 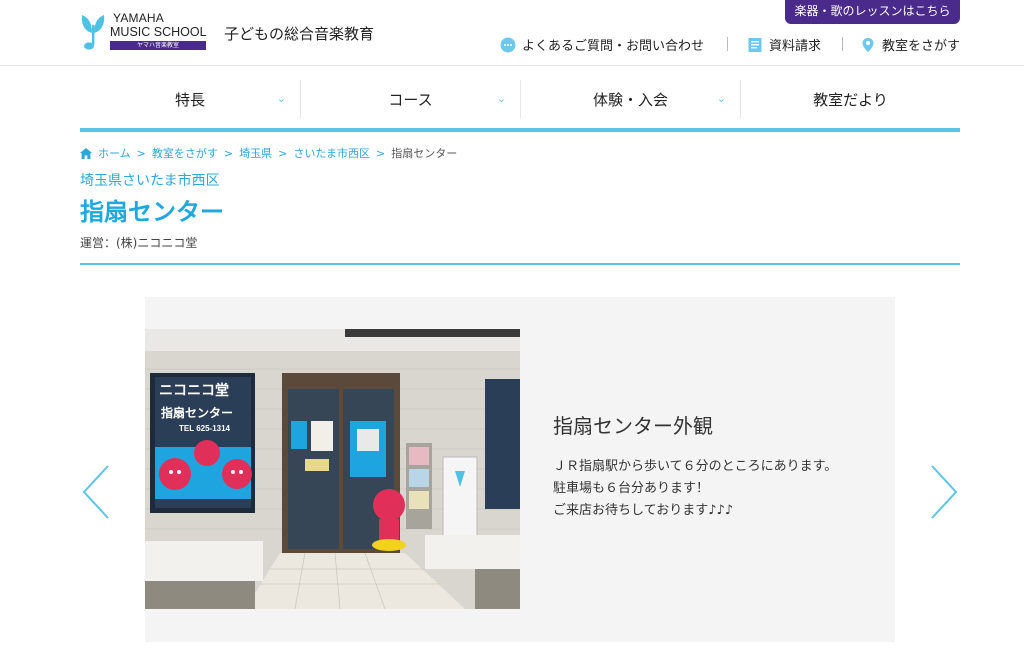 What do you see at coordinates (158, 45) in the screenshot?
I see `brand-sub: ヤマハ音楽教室` at bounding box center [158, 45].